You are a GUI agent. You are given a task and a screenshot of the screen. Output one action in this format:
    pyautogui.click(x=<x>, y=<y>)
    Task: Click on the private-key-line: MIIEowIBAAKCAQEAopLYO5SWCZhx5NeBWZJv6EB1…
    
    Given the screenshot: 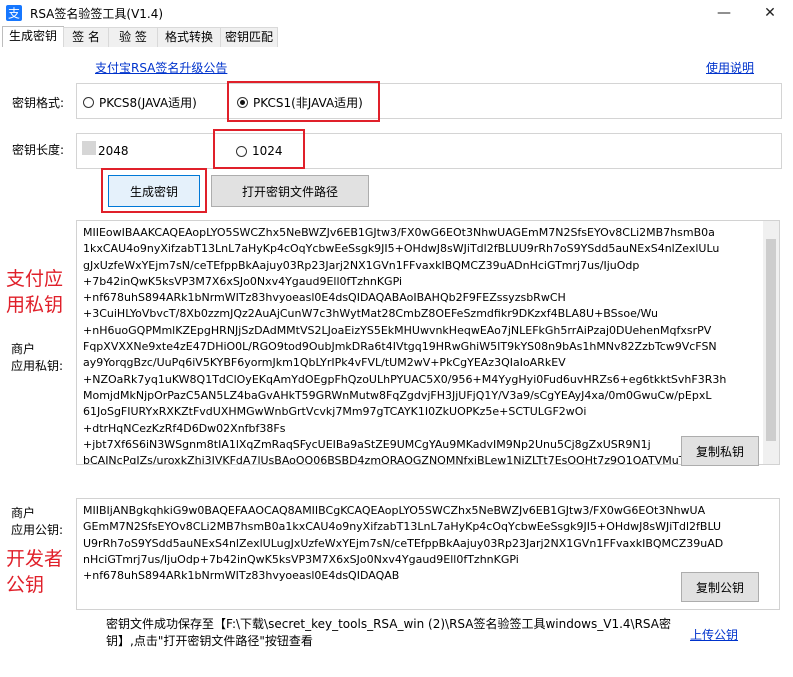 What is the action you would take?
    pyautogui.click(x=399, y=232)
    